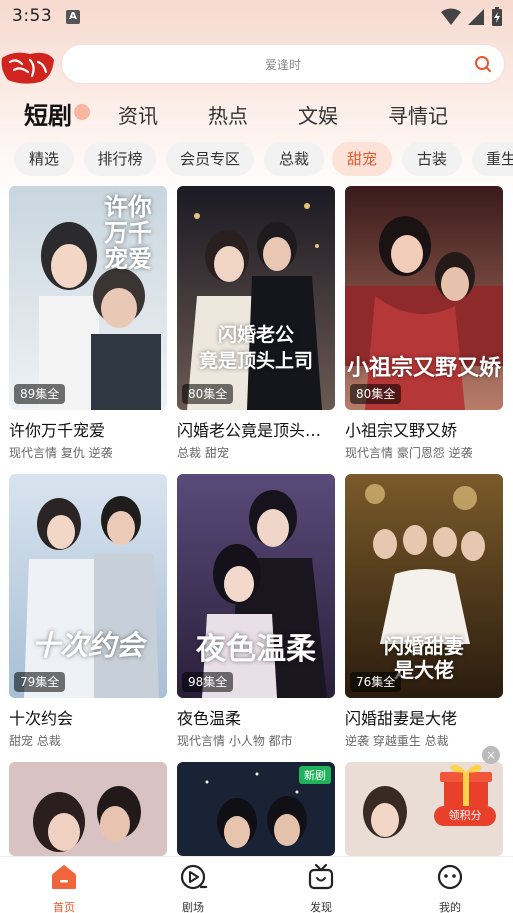  Describe the element at coordinates (376, 682) in the screenshot. I see `episode-badge: 76集全` at that location.